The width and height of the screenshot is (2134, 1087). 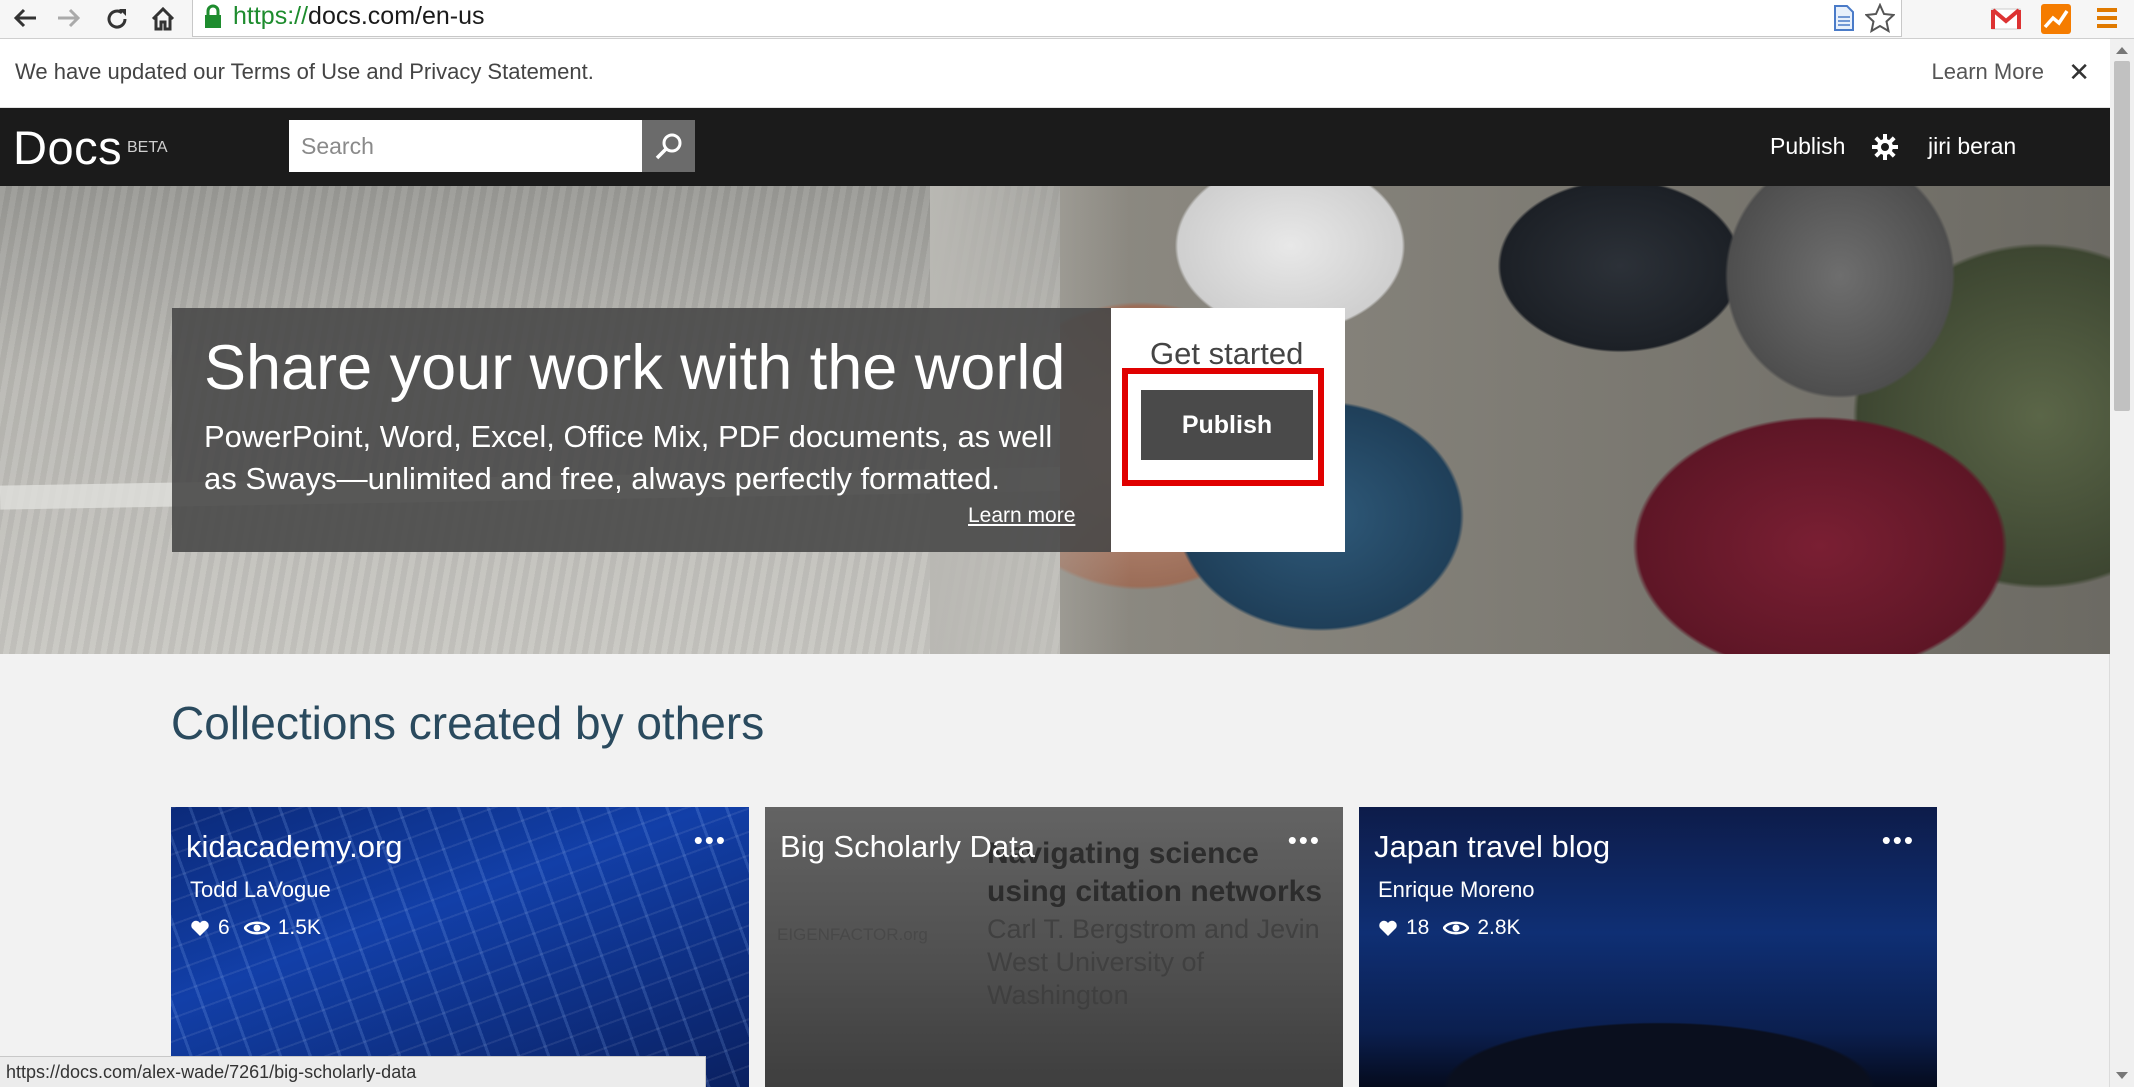 What do you see at coordinates (1987, 72) in the screenshot?
I see `terms-learn-more-link: Learn More` at bounding box center [1987, 72].